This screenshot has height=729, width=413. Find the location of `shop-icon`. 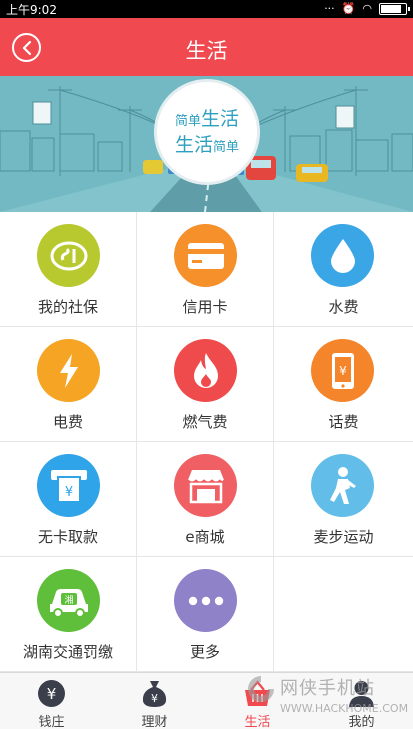

shop-icon is located at coordinates (205, 486).